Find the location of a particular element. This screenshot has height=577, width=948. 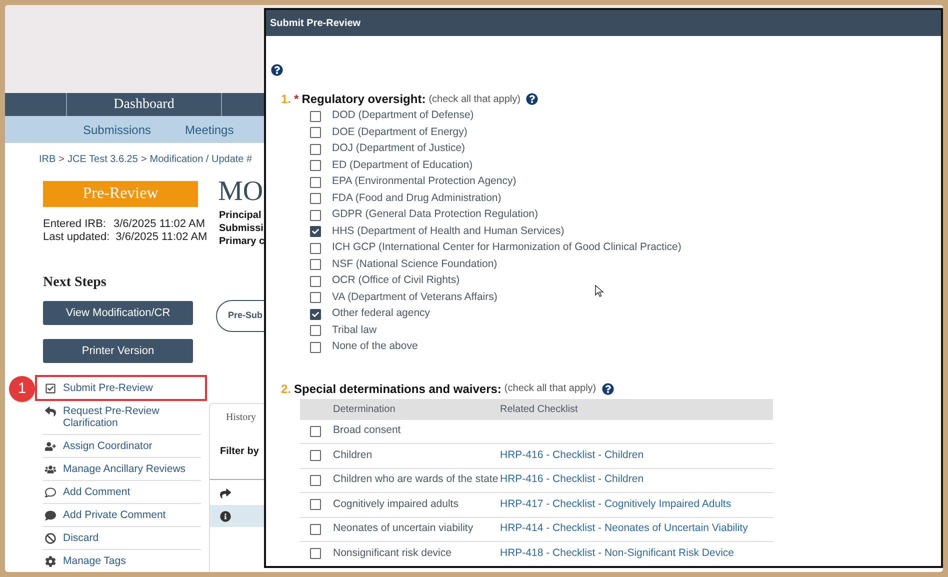

next-step-link: Submit Pre-Review is located at coordinates (121, 388).